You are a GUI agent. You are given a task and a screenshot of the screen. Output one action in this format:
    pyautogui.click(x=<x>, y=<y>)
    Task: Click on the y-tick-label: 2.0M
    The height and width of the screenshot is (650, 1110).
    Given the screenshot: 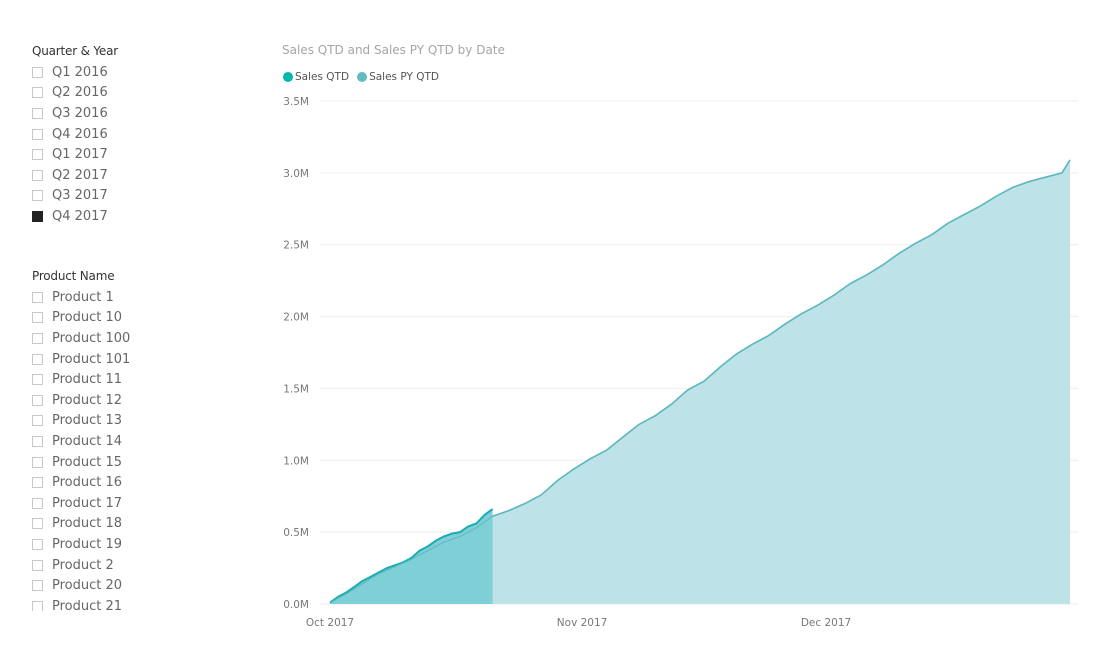 What is the action you would take?
    pyautogui.click(x=296, y=318)
    